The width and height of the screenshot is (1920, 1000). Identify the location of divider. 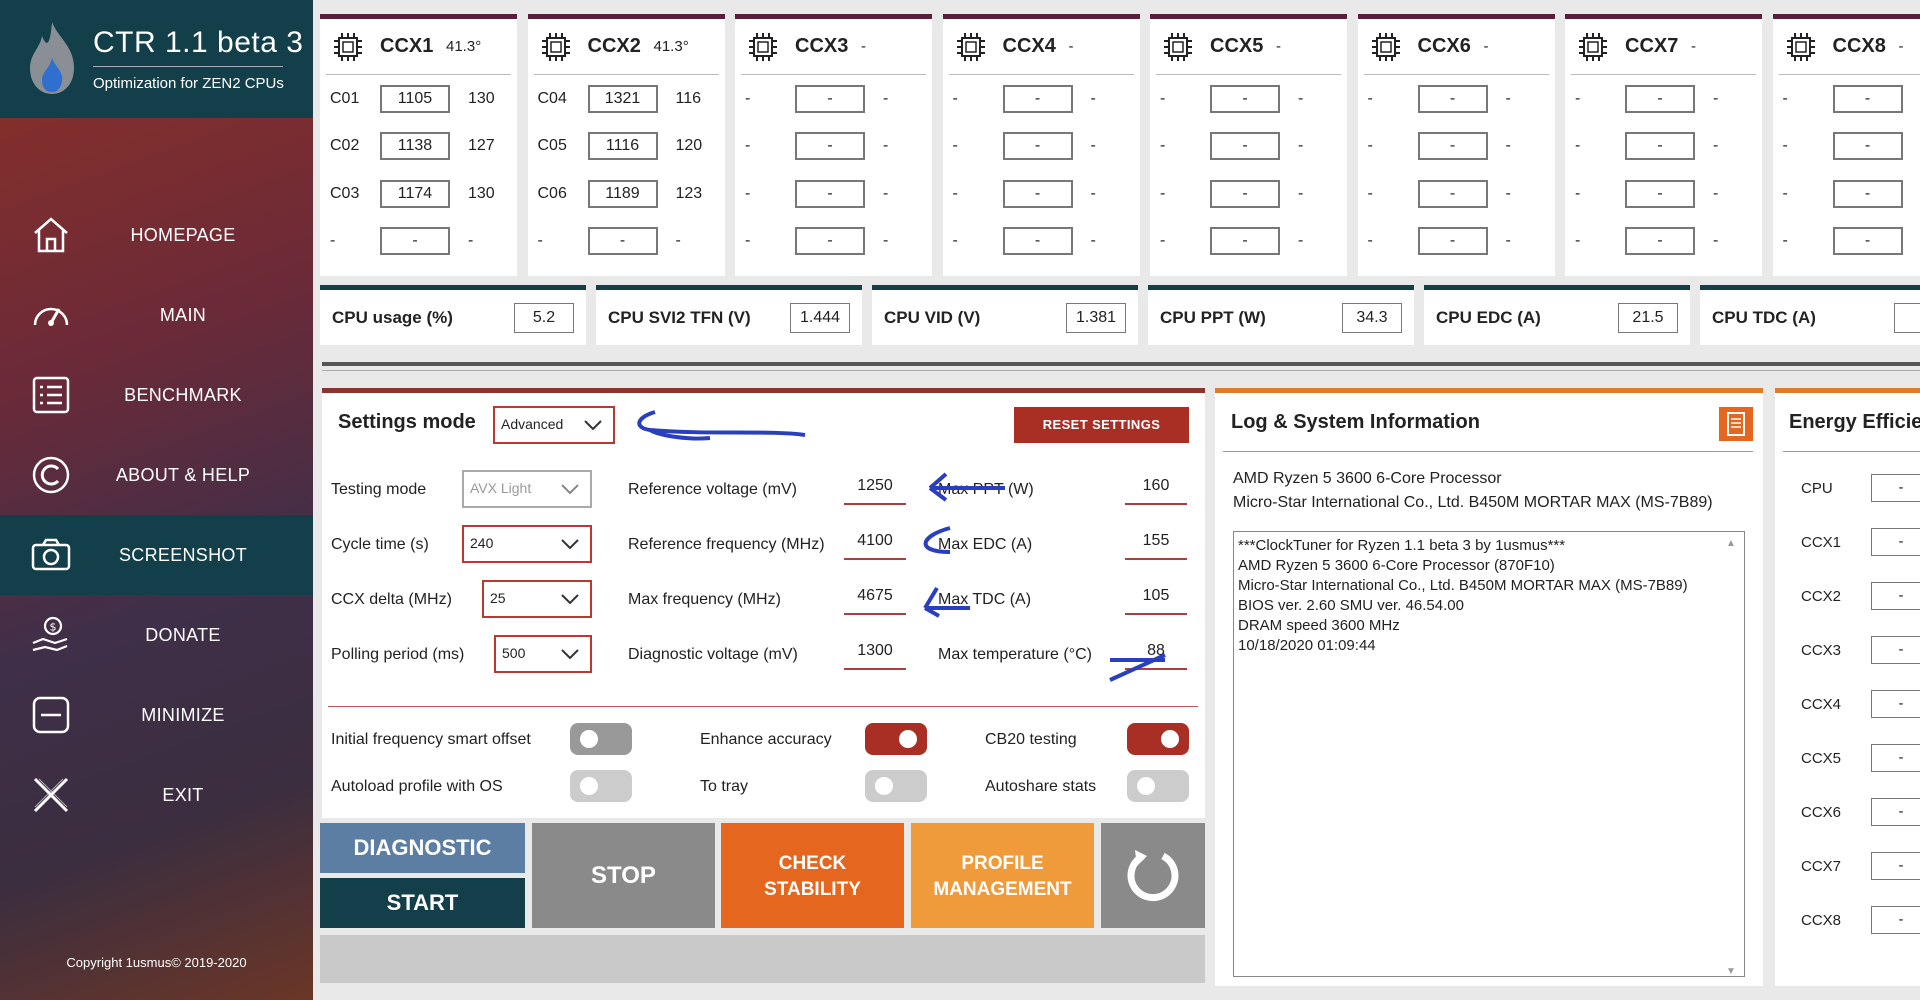
(1121, 370).